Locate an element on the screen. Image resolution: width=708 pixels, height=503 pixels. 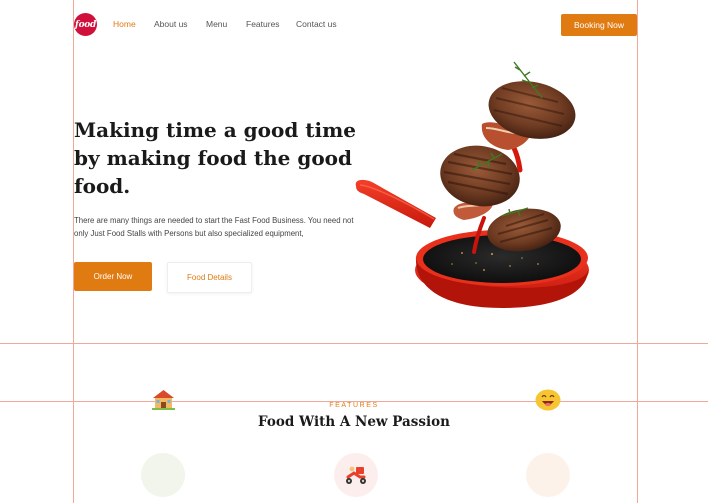
logo-text: food is located at coordinates (85, 24).